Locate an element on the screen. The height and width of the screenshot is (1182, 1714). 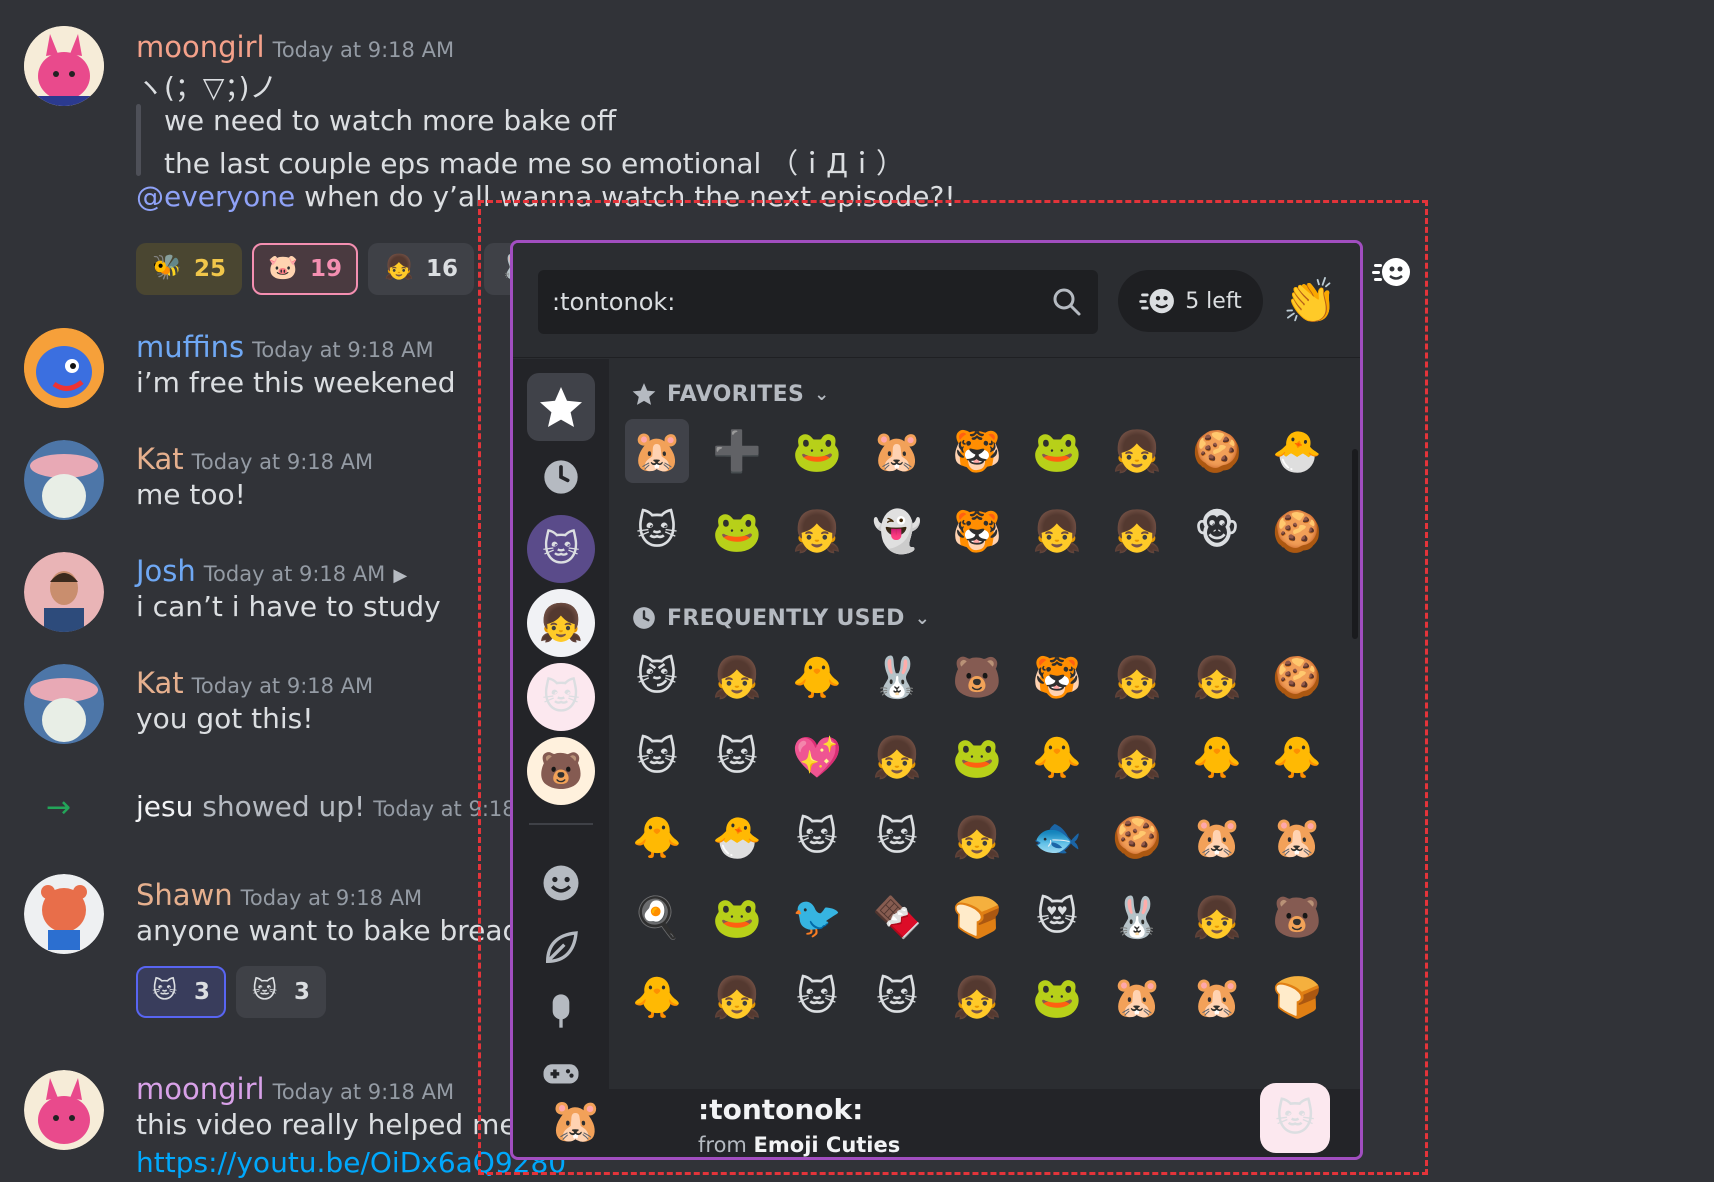
food-category is located at coordinates (561, 1011).